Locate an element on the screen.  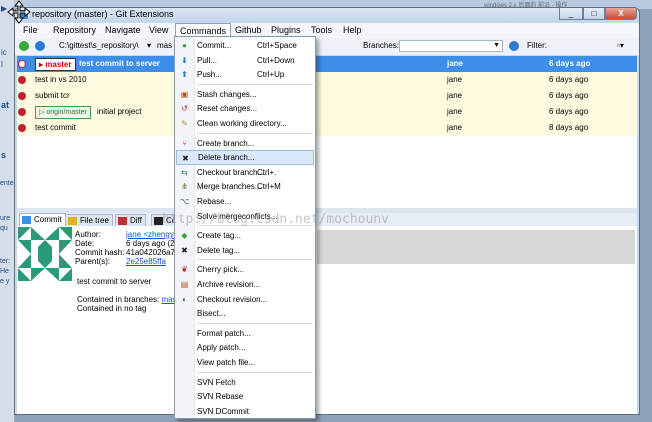
menu-item-merge-branches: ⋔ Merge branches... Ctrl+M is located at coordinates (245, 186).